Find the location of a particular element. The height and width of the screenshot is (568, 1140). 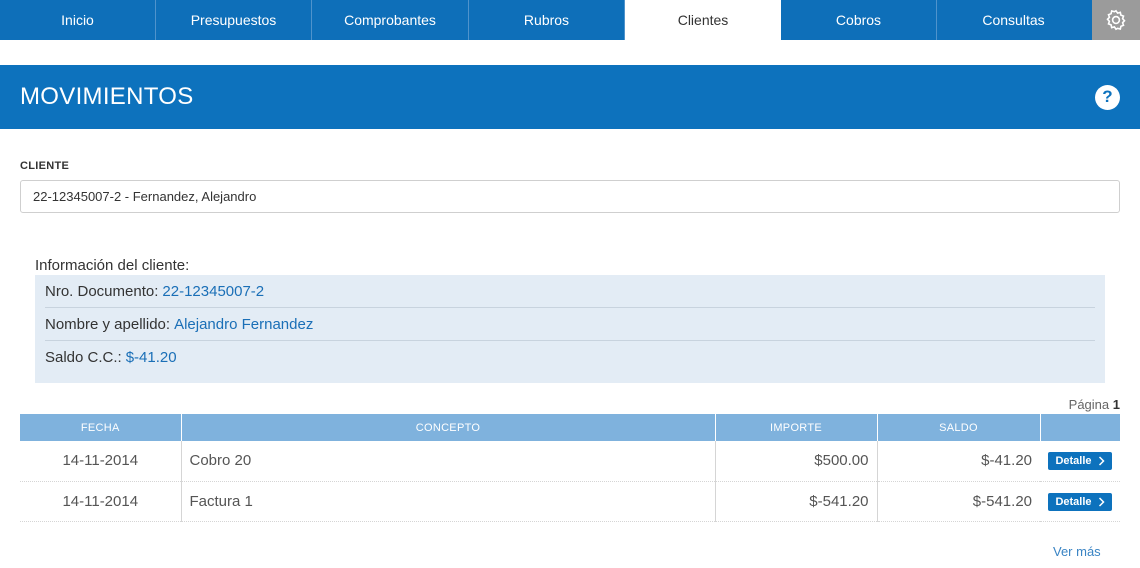

cliente-label: CLIENTE is located at coordinates (45, 166).